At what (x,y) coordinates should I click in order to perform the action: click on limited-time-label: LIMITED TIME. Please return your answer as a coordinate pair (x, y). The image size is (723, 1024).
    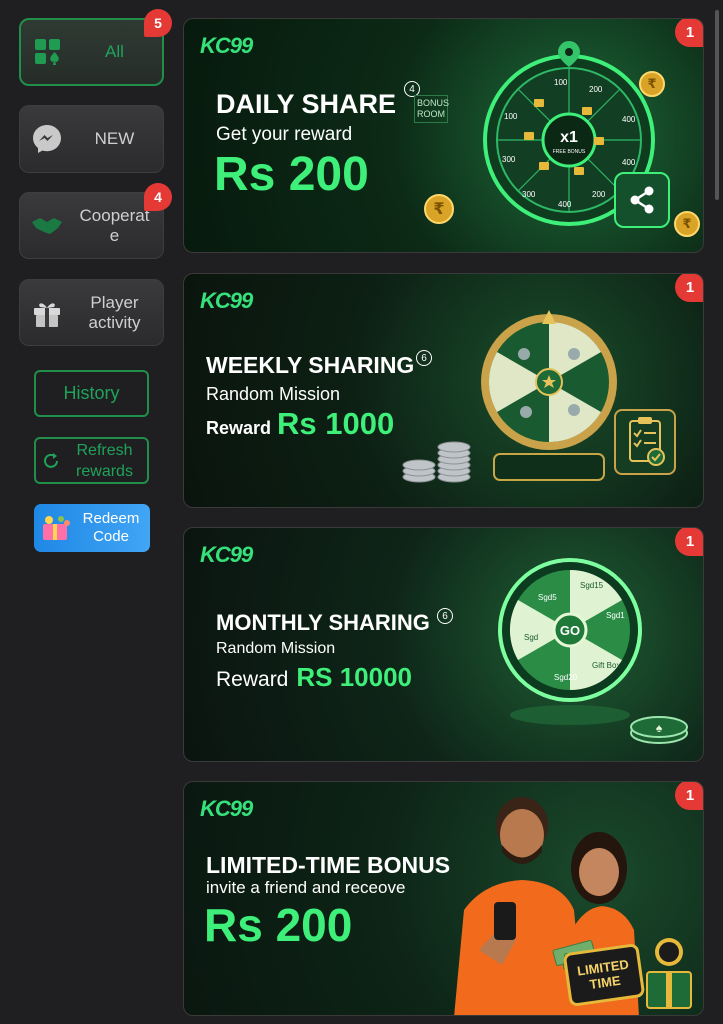
    Looking at the image, I should click on (603, 974).